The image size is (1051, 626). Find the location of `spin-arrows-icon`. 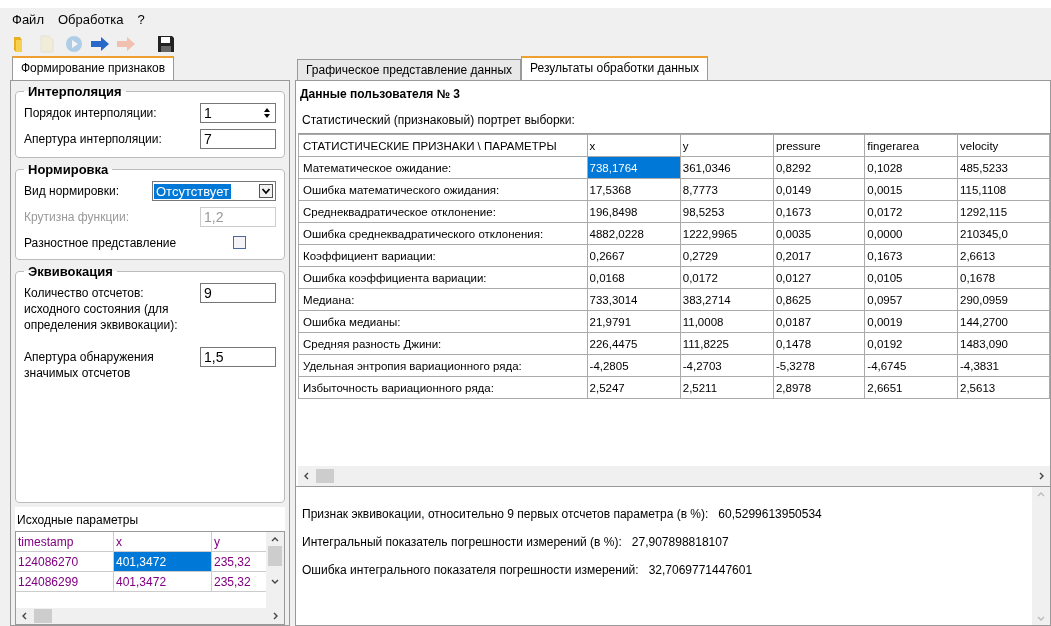

spin-arrows-icon is located at coordinates (267, 113).